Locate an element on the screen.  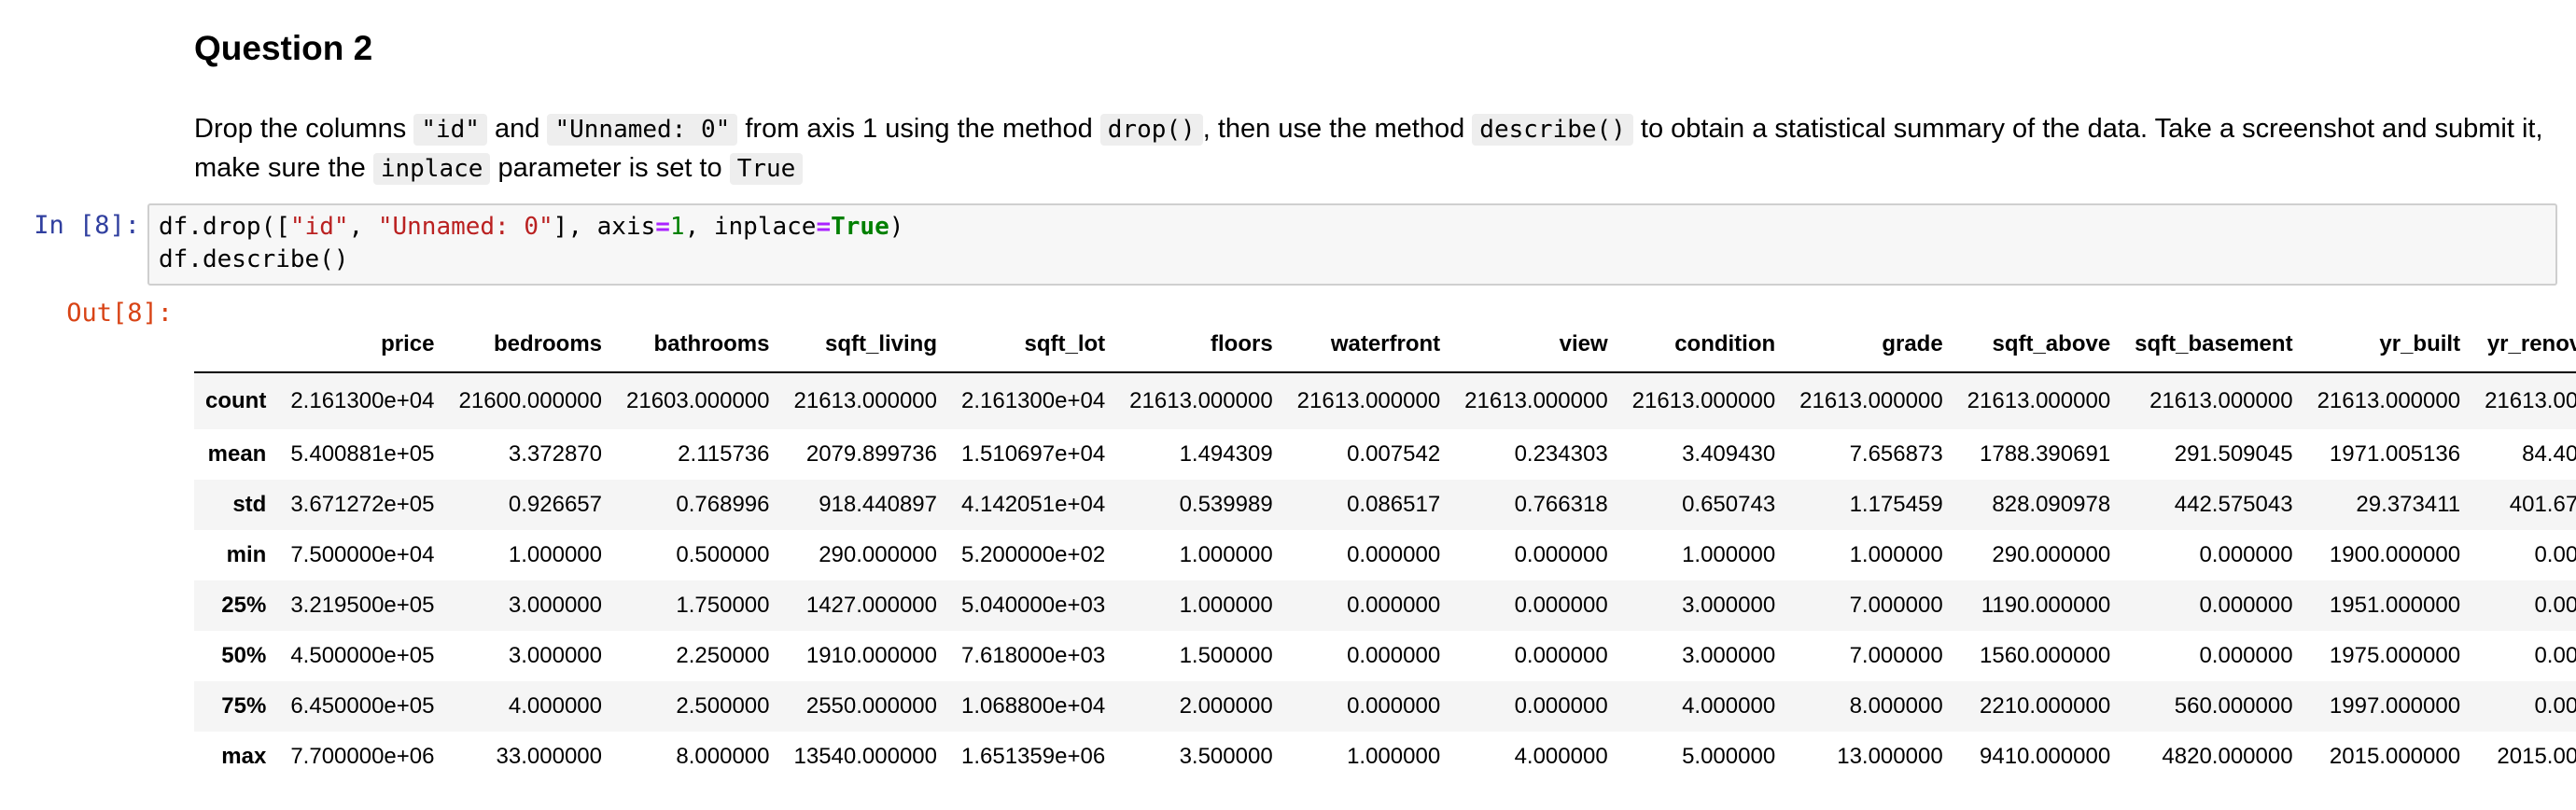
header-cell: waterfront is located at coordinates (1367, 345).